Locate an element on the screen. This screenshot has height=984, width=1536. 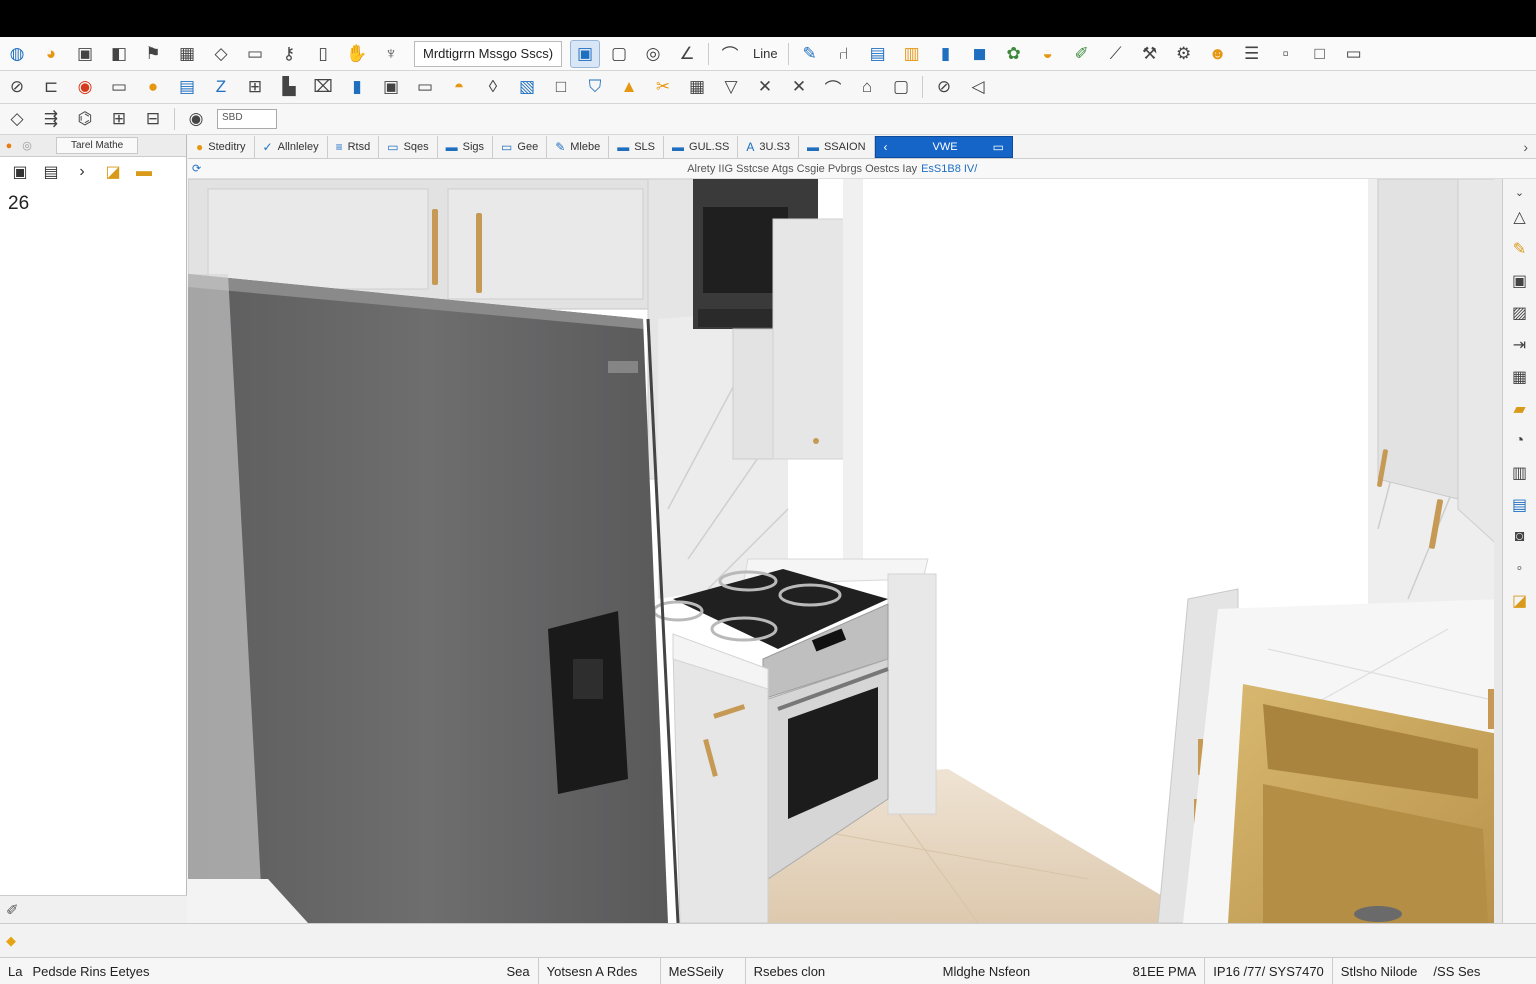
door-icon: ▯ is located at coordinates (323, 54).